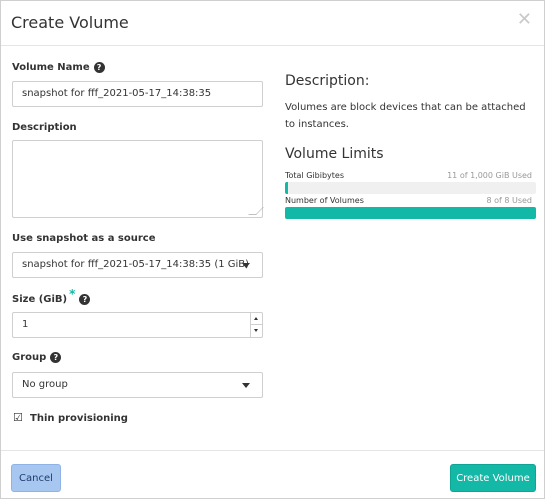  What do you see at coordinates (324, 200) in the screenshot?
I see `limit-label: Number of Volumes` at bounding box center [324, 200].